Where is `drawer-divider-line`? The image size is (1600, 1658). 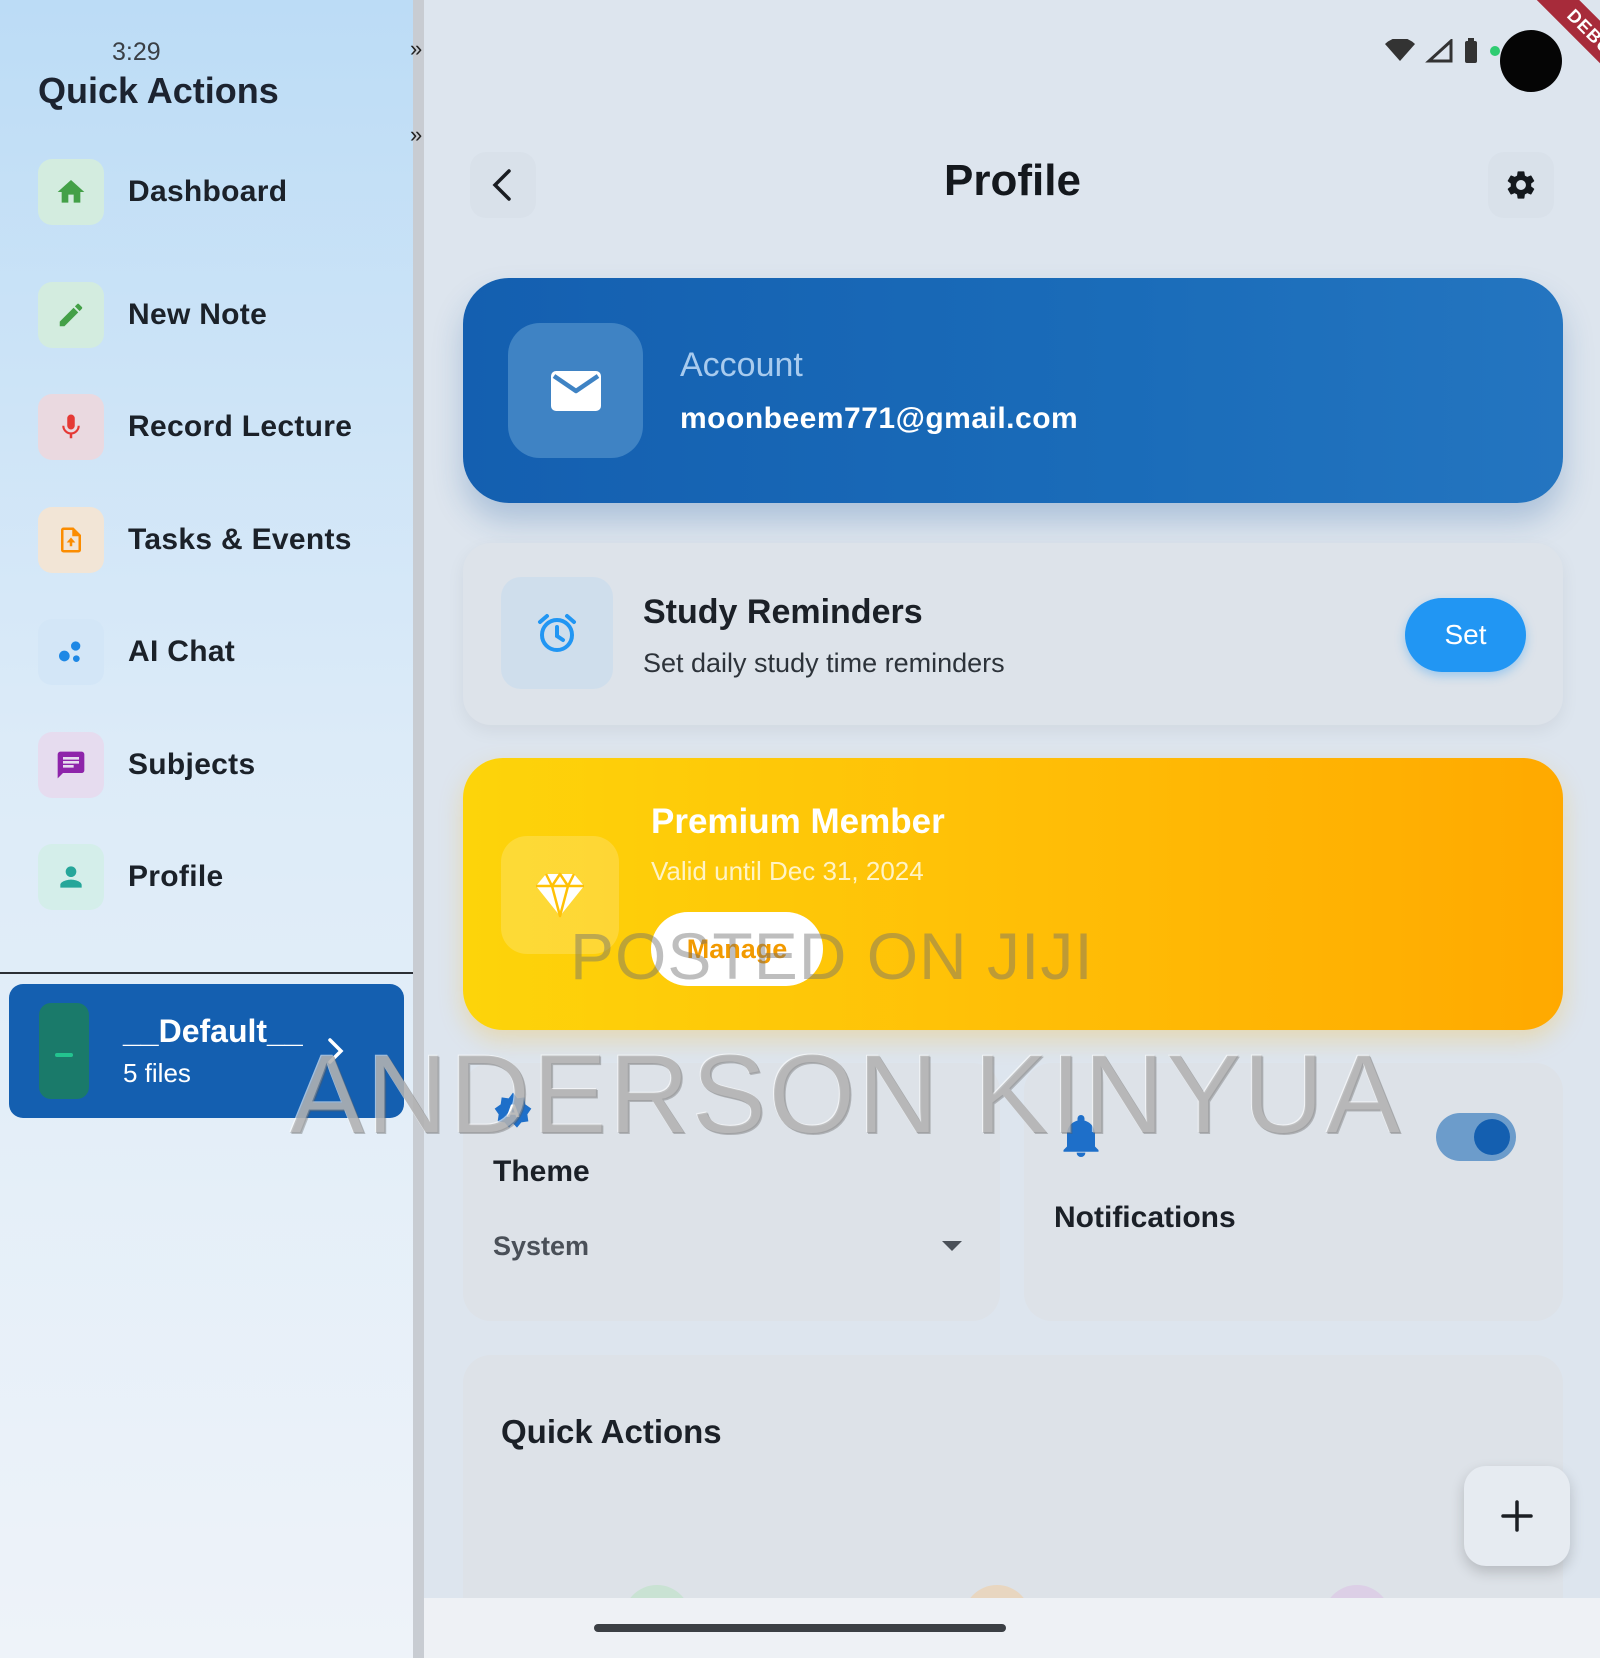 drawer-divider-line is located at coordinates (206, 973).